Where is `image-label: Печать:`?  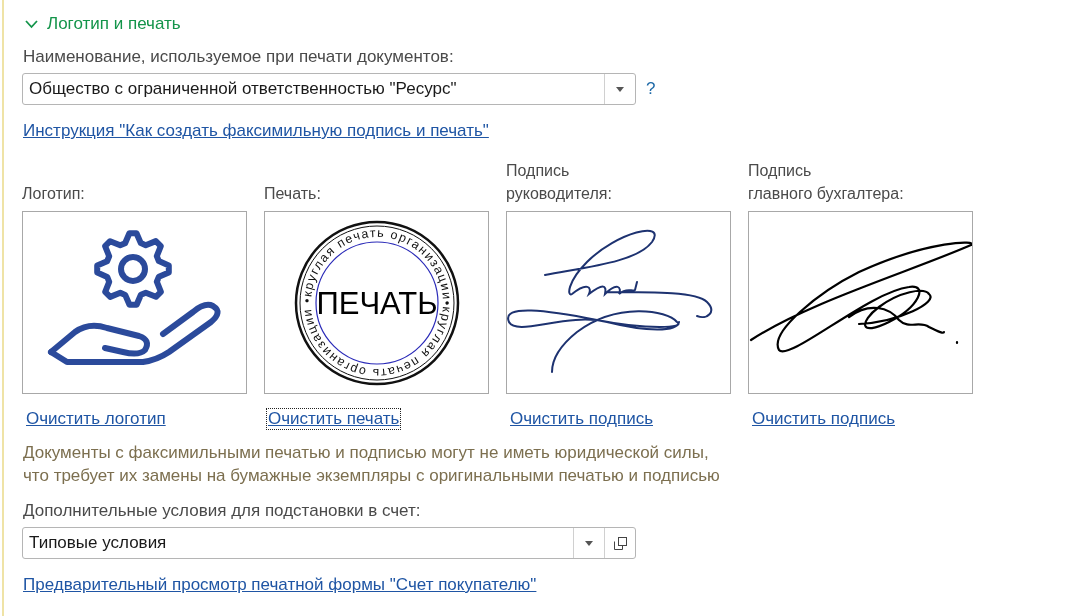 image-label: Печать: is located at coordinates (292, 194).